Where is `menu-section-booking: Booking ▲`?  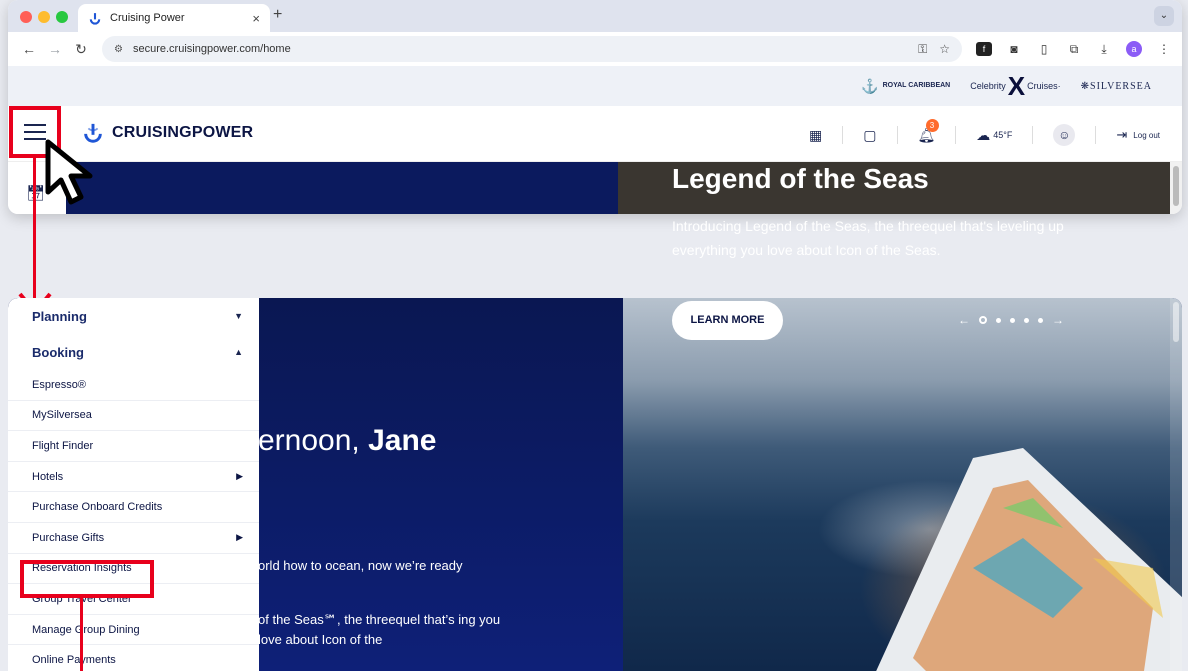 menu-section-booking: Booking ▲ is located at coordinates (133, 352).